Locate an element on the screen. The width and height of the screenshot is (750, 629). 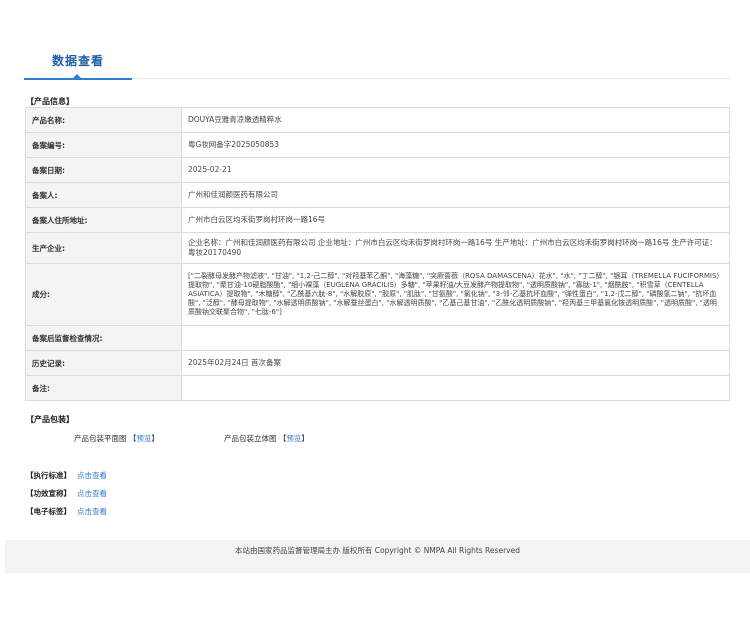
row-key: 历史记录: is located at coordinates (103, 363).